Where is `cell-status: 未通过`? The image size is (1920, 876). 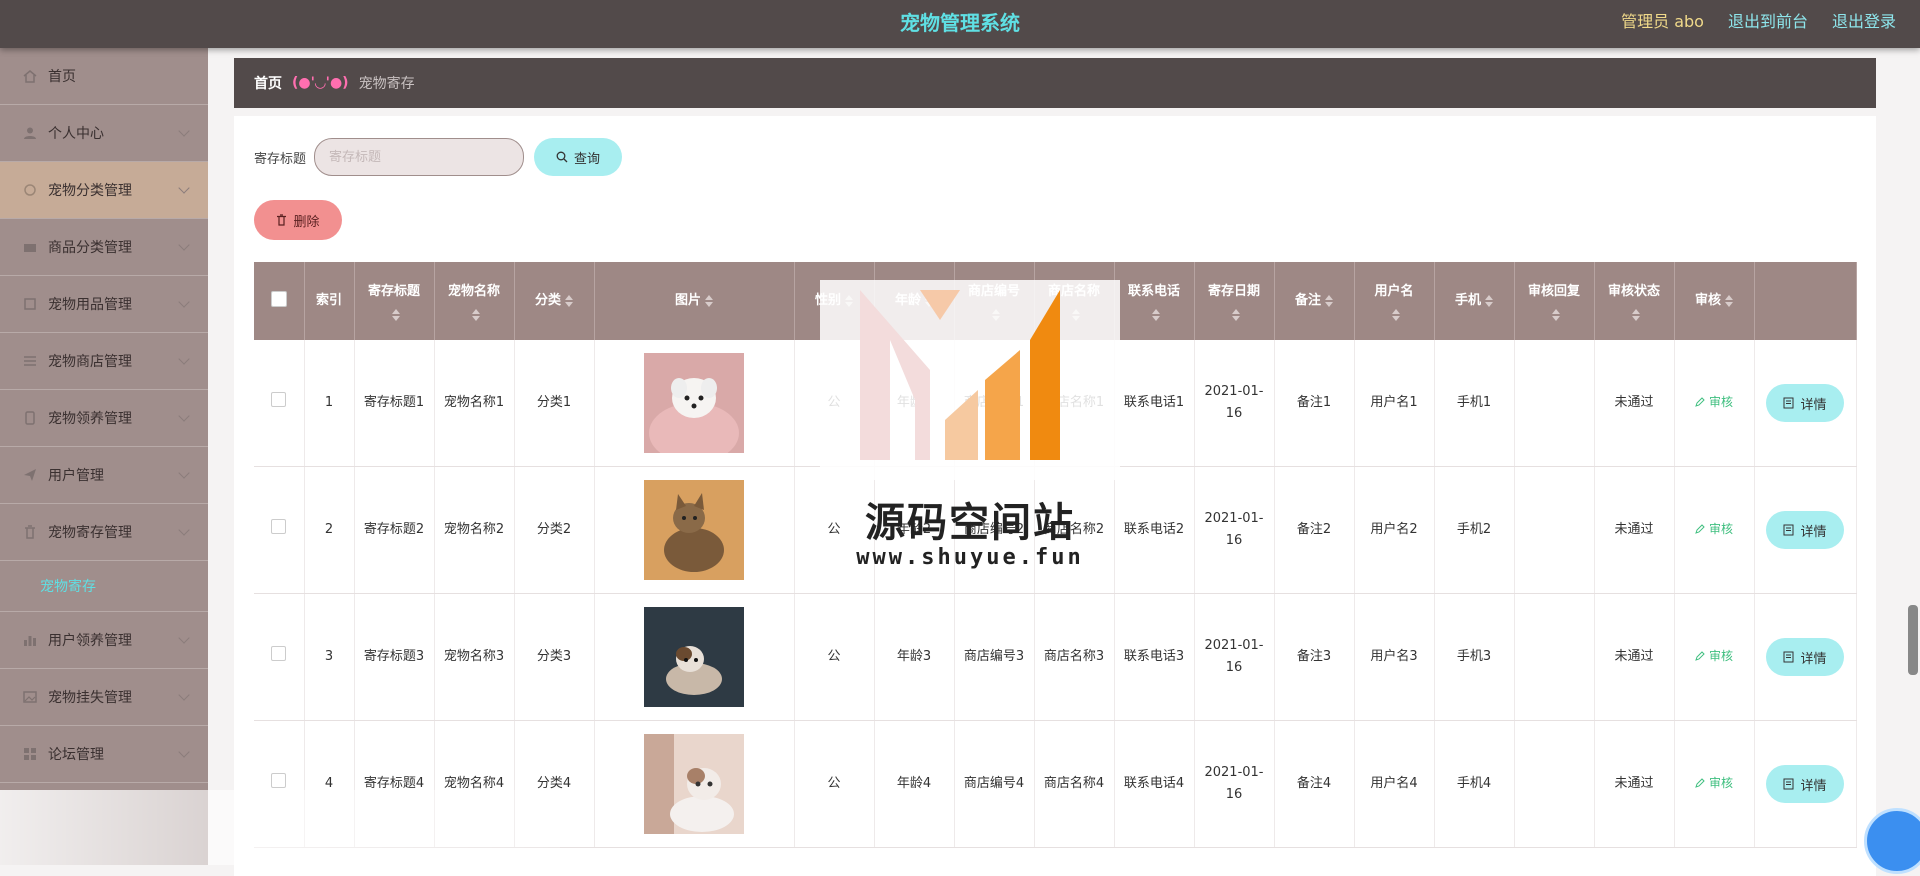 cell-status: 未通过 is located at coordinates (1634, 403).